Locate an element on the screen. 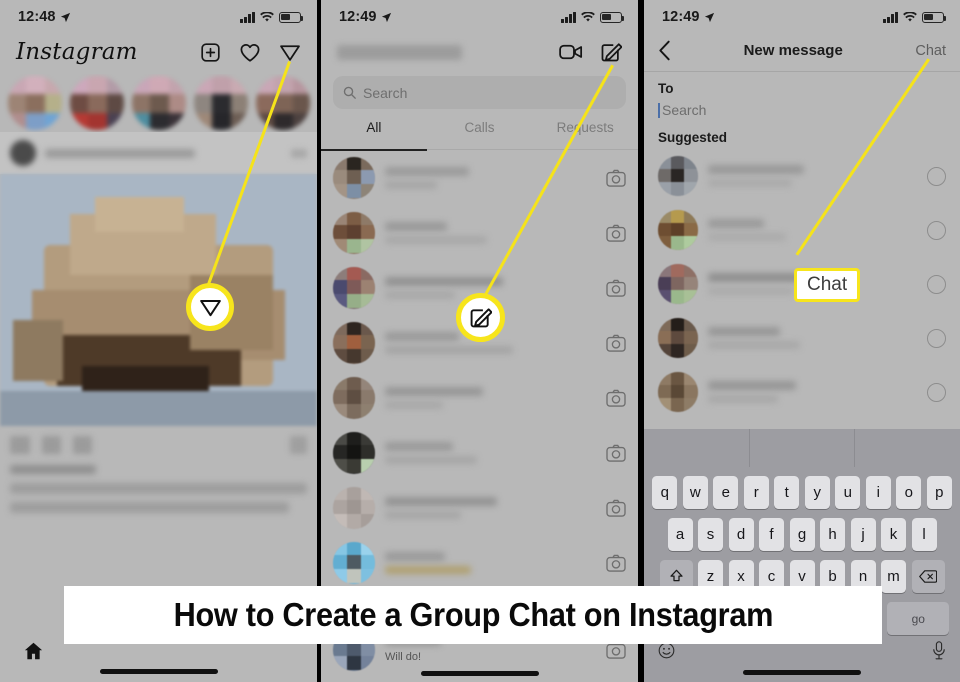 Image resolution: width=960 pixels, height=682 pixels. key-j: j is located at coordinates (863, 534).